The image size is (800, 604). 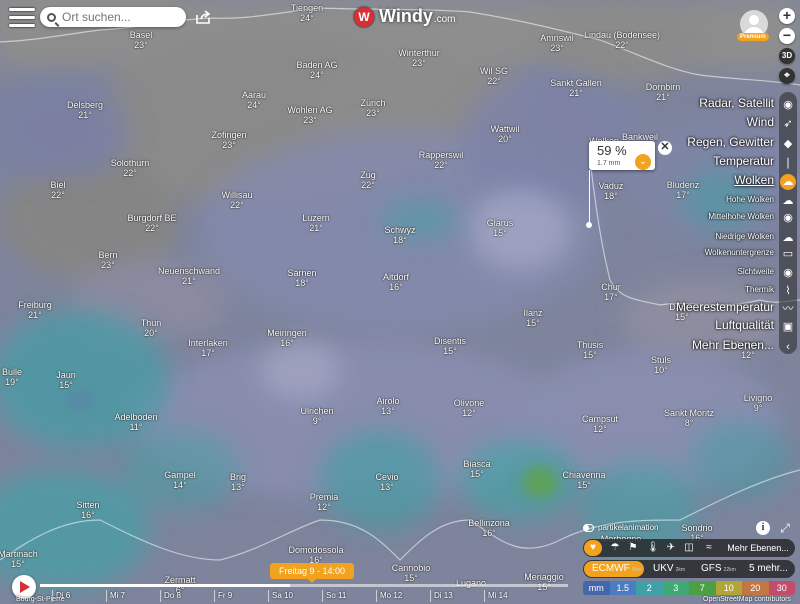 What do you see at coordinates (228, 140) in the screenshot?
I see `city-label: Zofingen 23°` at bounding box center [228, 140].